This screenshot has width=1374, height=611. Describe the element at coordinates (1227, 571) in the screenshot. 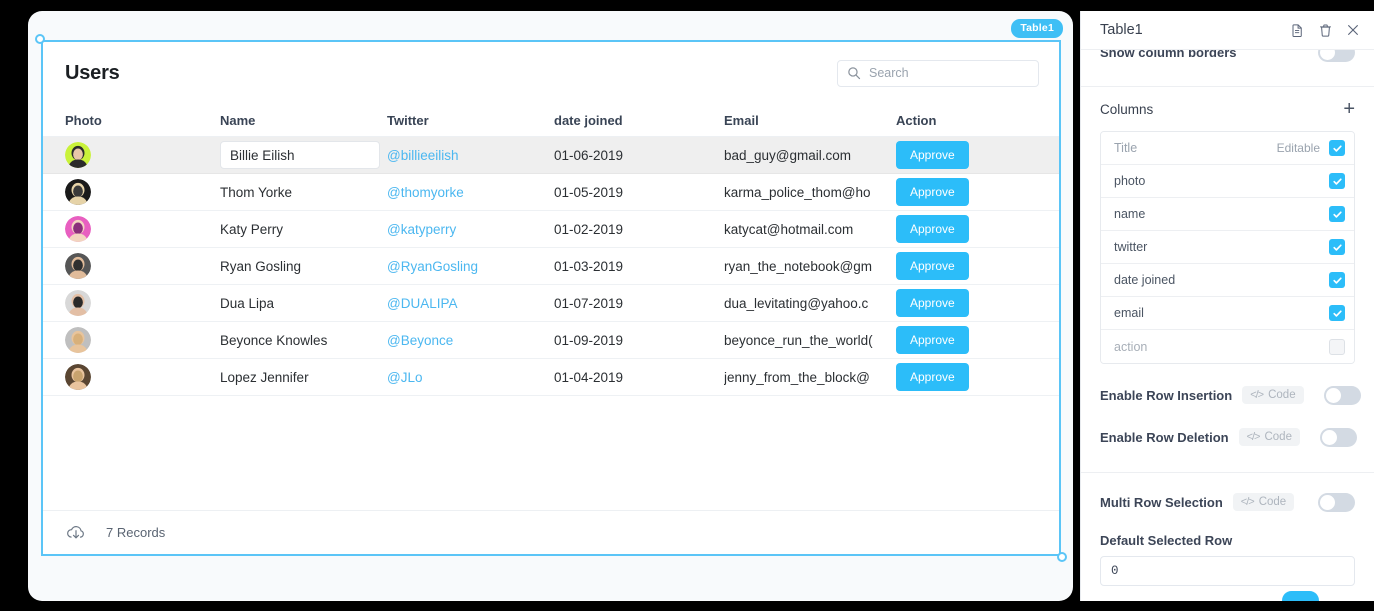

I see `default-selected-row-input: 0` at that location.